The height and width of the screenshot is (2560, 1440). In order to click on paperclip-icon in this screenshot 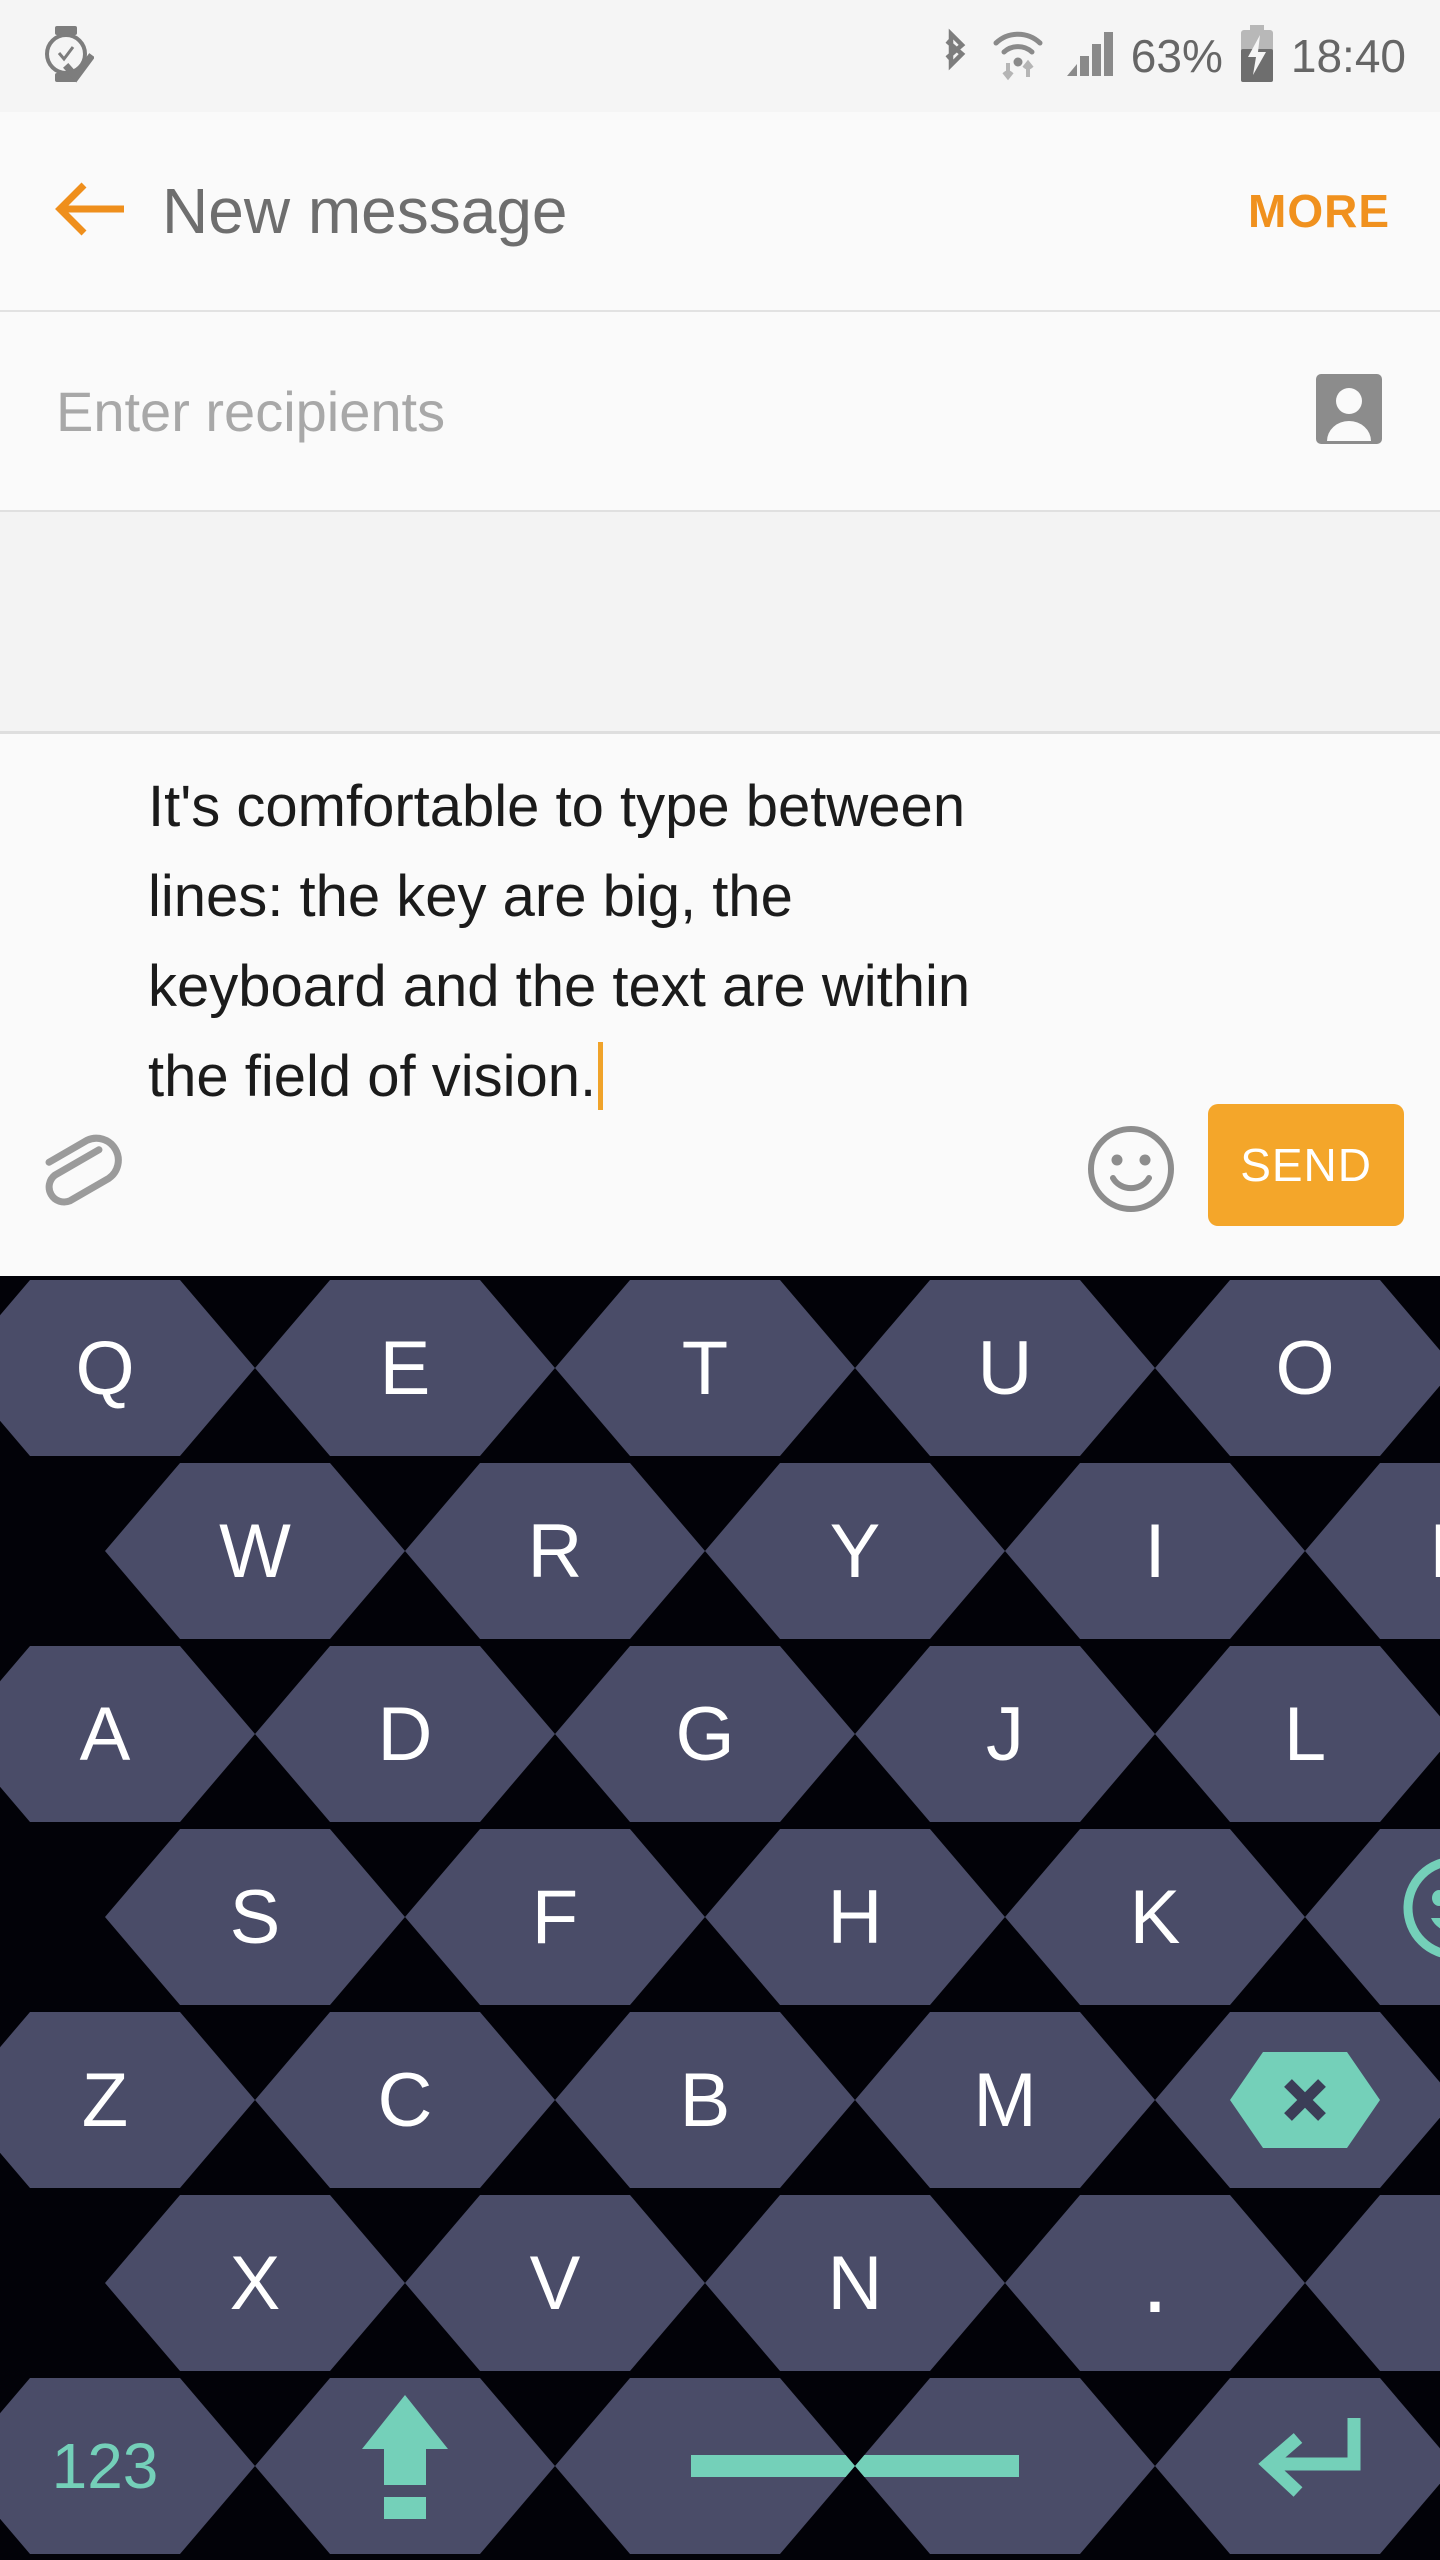, I will do `click(78, 1172)`.